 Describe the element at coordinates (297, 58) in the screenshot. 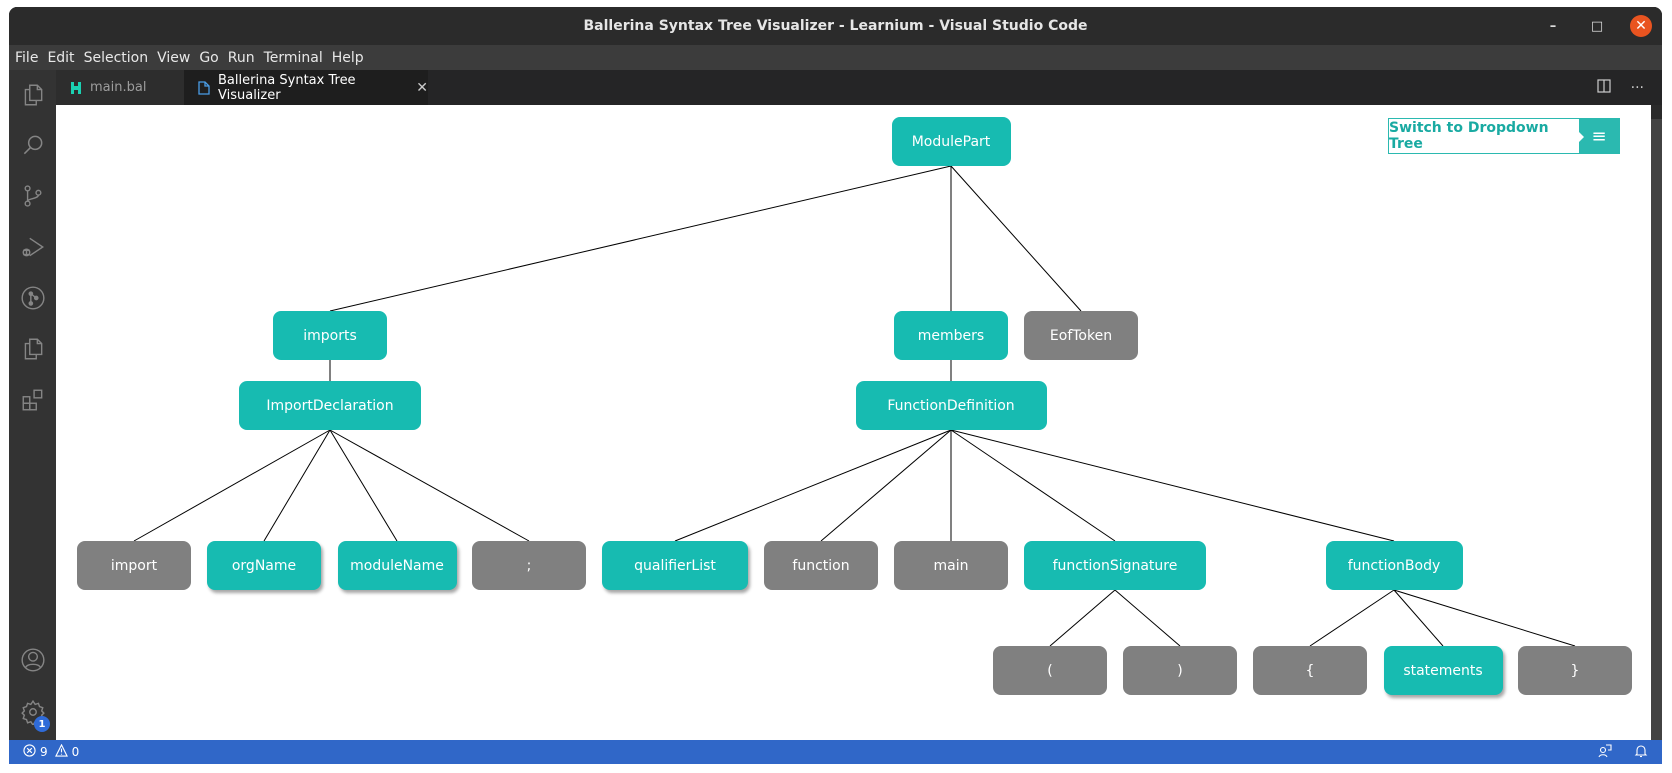

I see `menu-terminal: Terminal` at that location.